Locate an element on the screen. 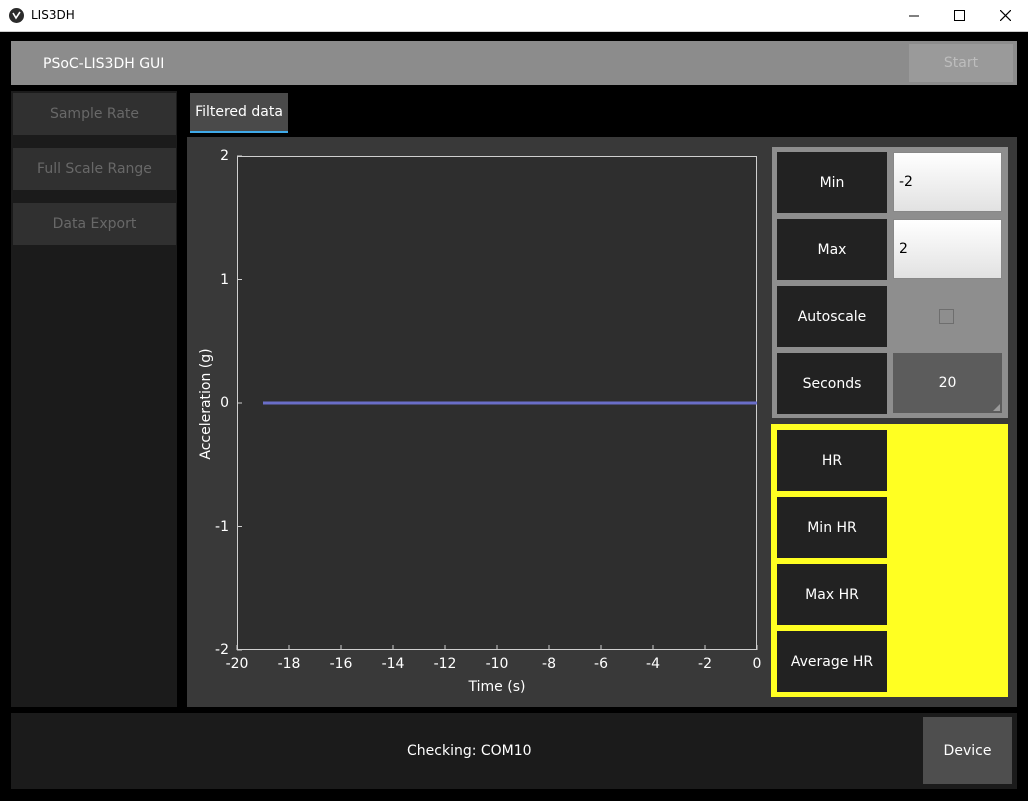 The height and width of the screenshot is (801, 1028). x-tick-label: -4 is located at coordinates (653, 664).